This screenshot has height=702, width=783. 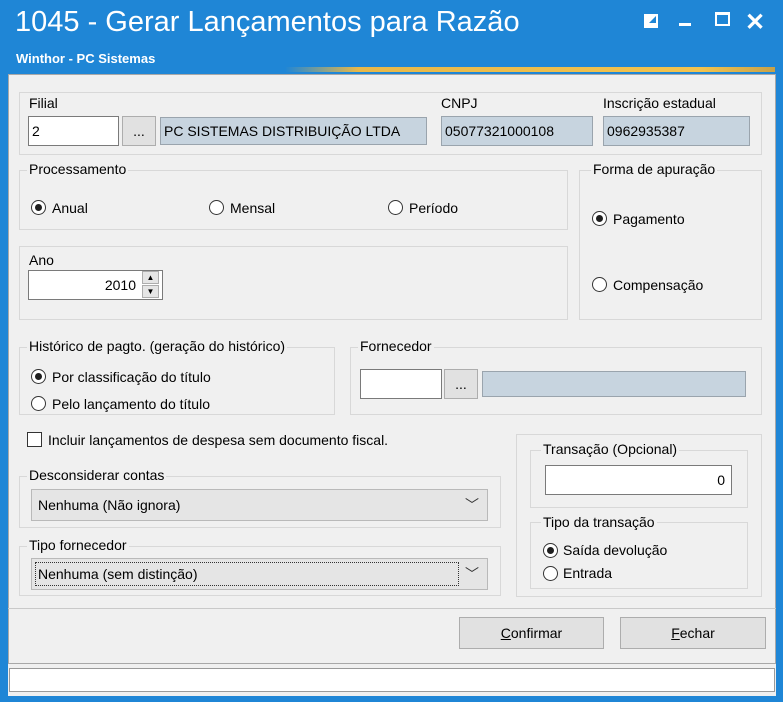 I want to click on radio-anual-label: Anual, so click(x=70, y=208).